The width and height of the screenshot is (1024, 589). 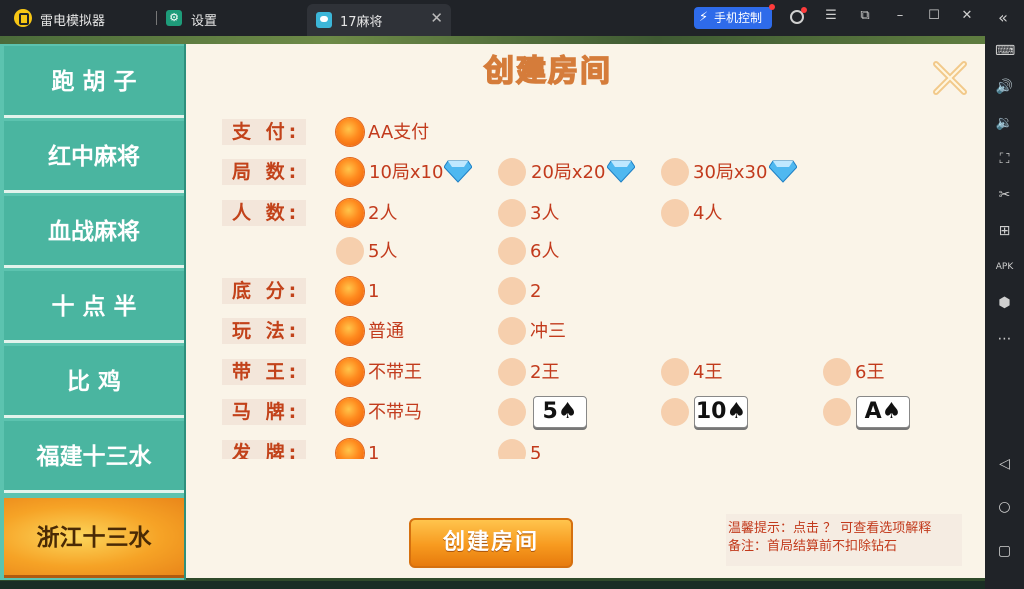 I want to click on radio-jokers-none, so click(x=350, y=372).